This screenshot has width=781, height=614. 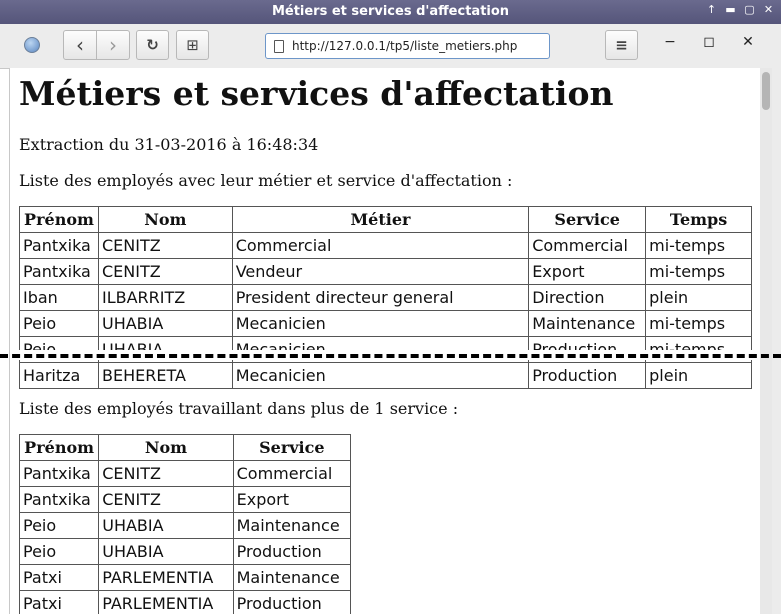 I want to click on new-tab-icon: ⊞, so click(x=192, y=45).